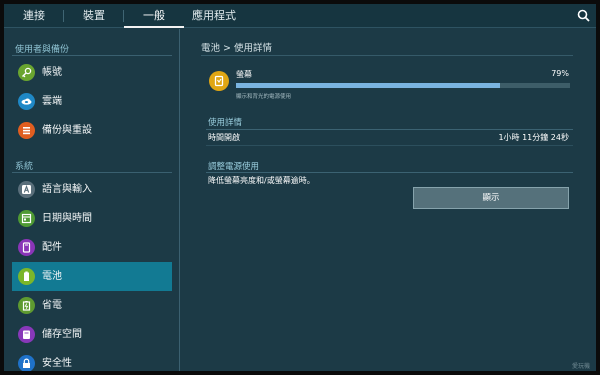 This screenshot has height=375, width=600. I want to click on battery-usage-icon, so click(219, 81).